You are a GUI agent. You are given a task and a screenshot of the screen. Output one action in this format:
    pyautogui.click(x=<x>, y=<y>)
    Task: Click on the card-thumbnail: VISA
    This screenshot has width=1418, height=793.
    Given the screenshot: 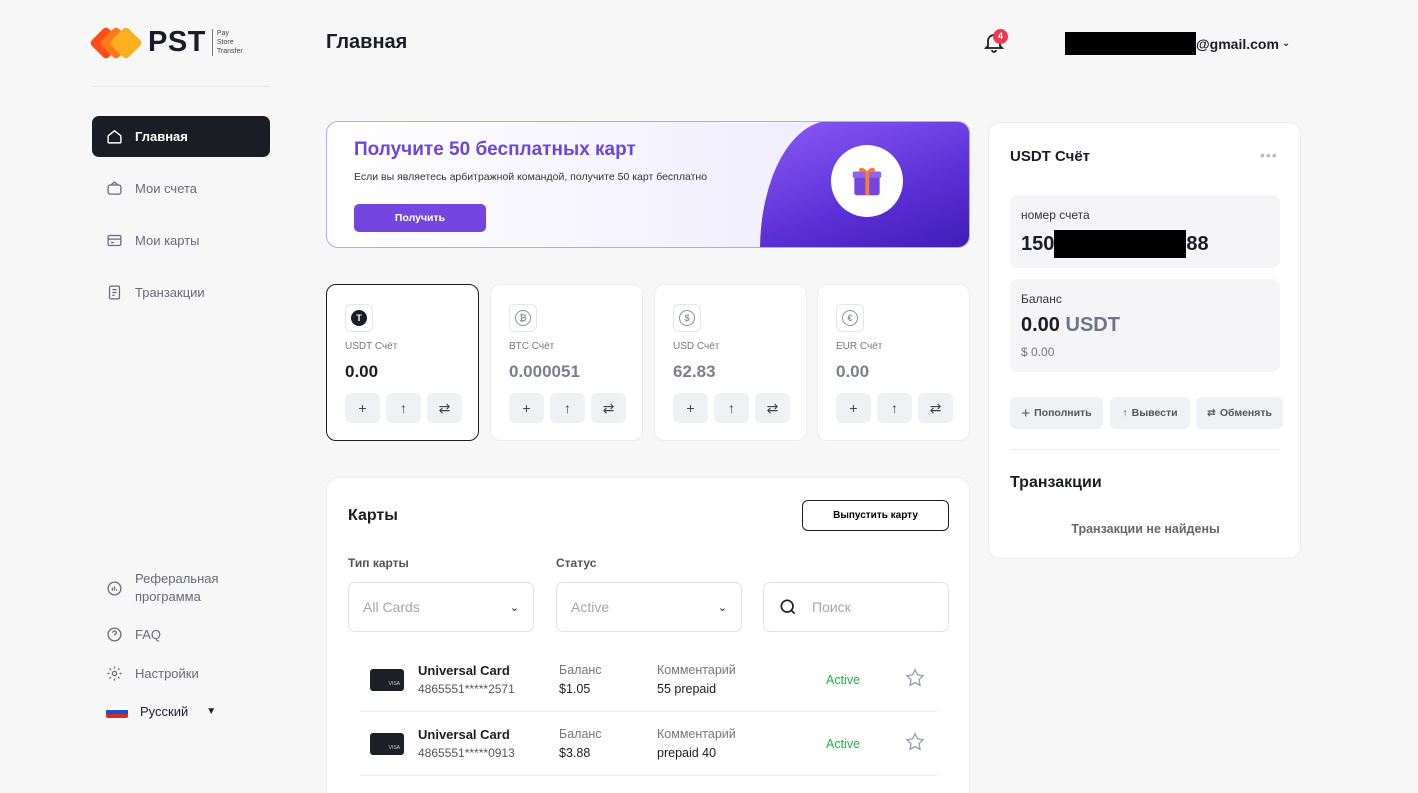 What is the action you would take?
    pyautogui.click(x=387, y=680)
    